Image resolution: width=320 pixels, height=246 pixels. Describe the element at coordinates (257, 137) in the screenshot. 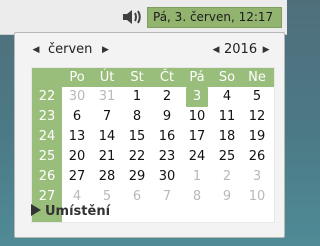

I see `day-cell: 19` at that location.